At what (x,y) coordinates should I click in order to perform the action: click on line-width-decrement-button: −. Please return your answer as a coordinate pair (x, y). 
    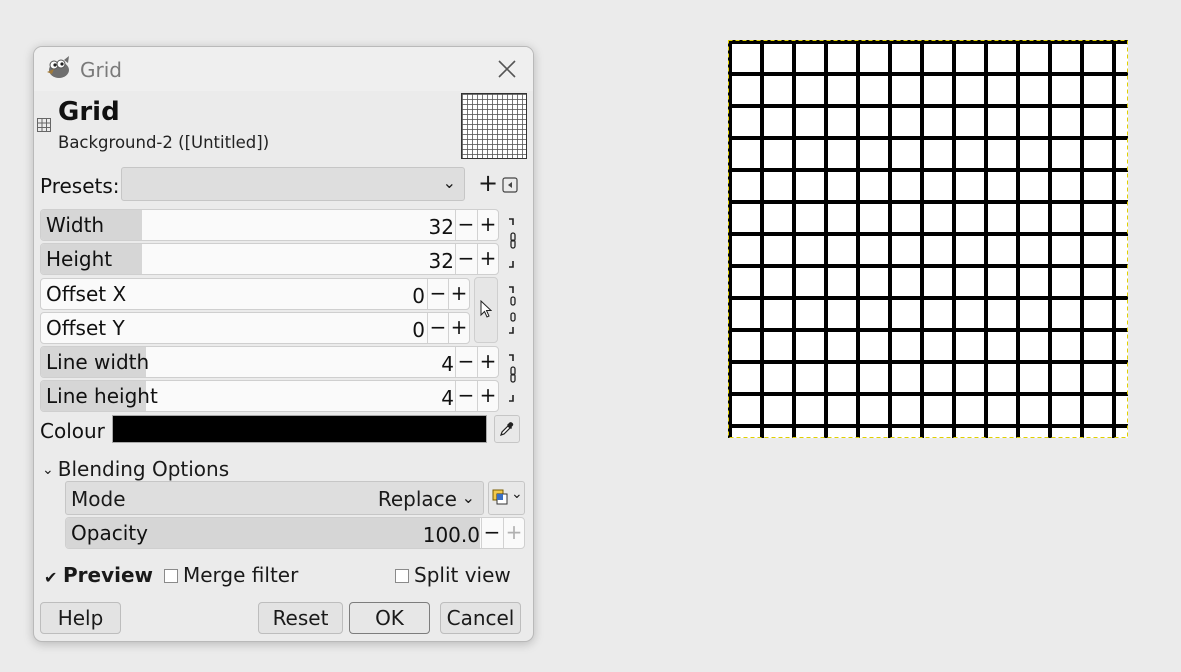
    Looking at the image, I should click on (465, 362).